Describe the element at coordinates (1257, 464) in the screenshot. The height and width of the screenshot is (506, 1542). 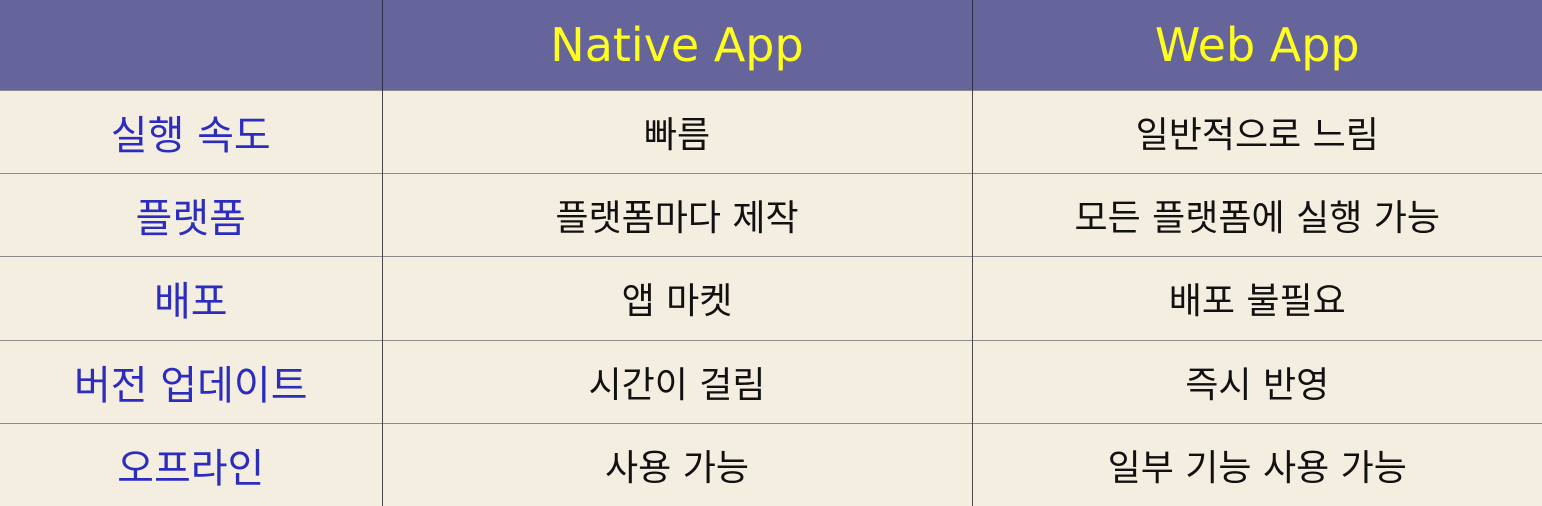
I see `web-cell: 일부 기능 사용 가능` at that location.